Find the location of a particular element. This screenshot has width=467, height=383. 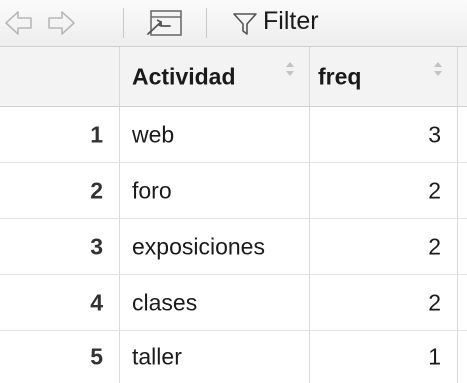

freq-cell: 3 is located at coordinates (384, 134).